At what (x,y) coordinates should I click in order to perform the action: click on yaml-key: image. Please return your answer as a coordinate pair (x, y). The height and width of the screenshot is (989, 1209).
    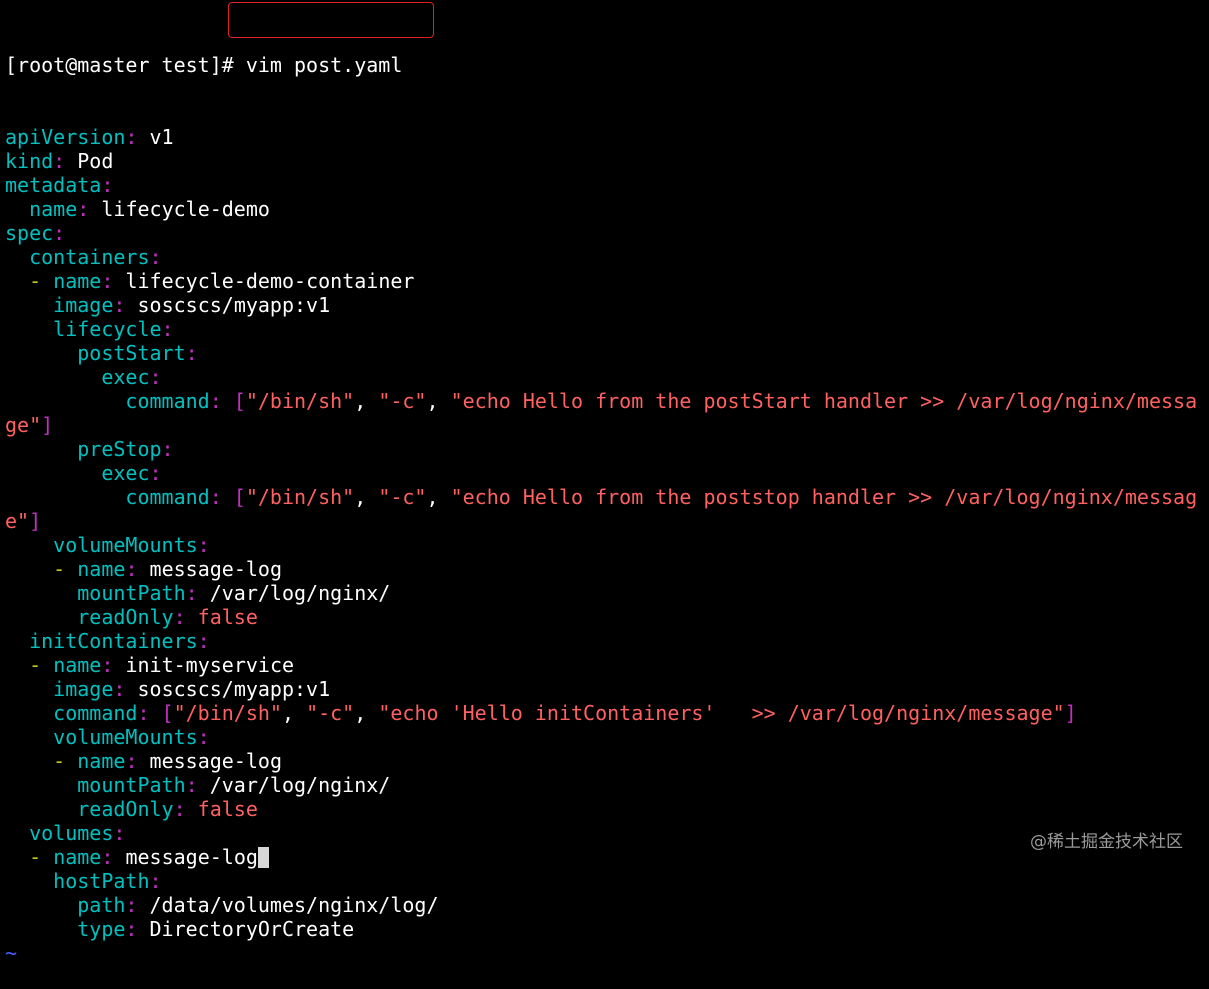
    Looking at the image, I should click on (83, 305).